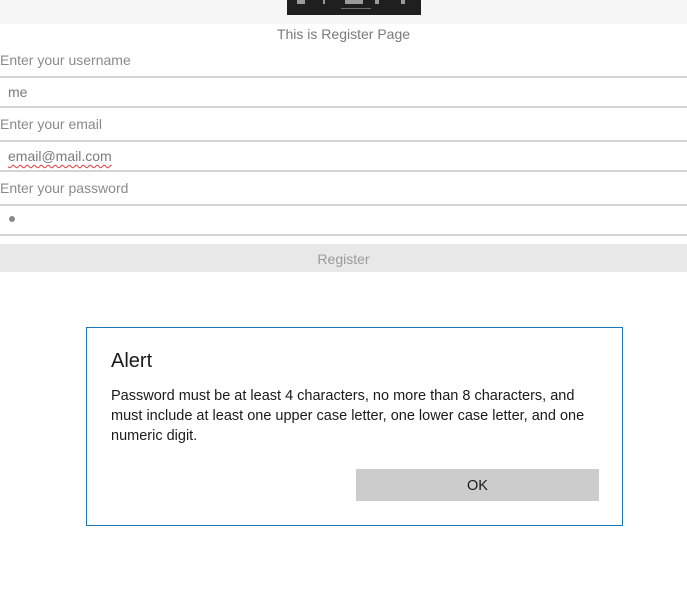 This screenshot has height=612, width=687. Describe the element at coordinates (343, 220) in the screenshot. I see `password-field` at that location.